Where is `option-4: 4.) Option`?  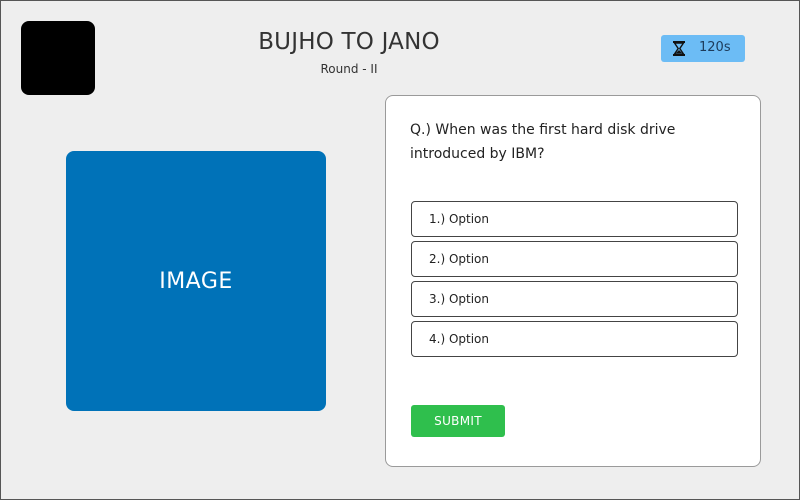 option-4: 4.) Option is located at coordinates (574, 339).